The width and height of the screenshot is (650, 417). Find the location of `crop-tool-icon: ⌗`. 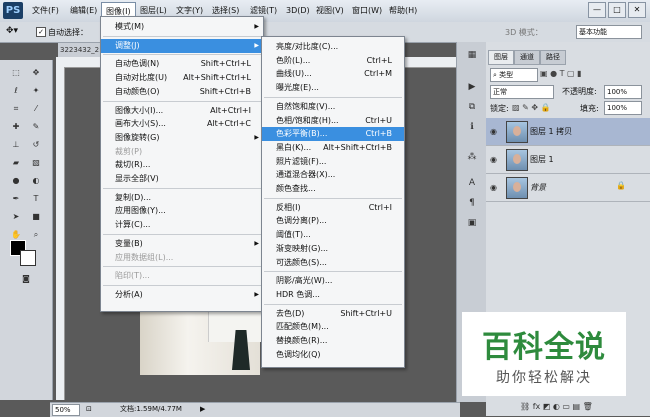

crop-tool-icon: ⌗ is located at coordinates (16, 108).